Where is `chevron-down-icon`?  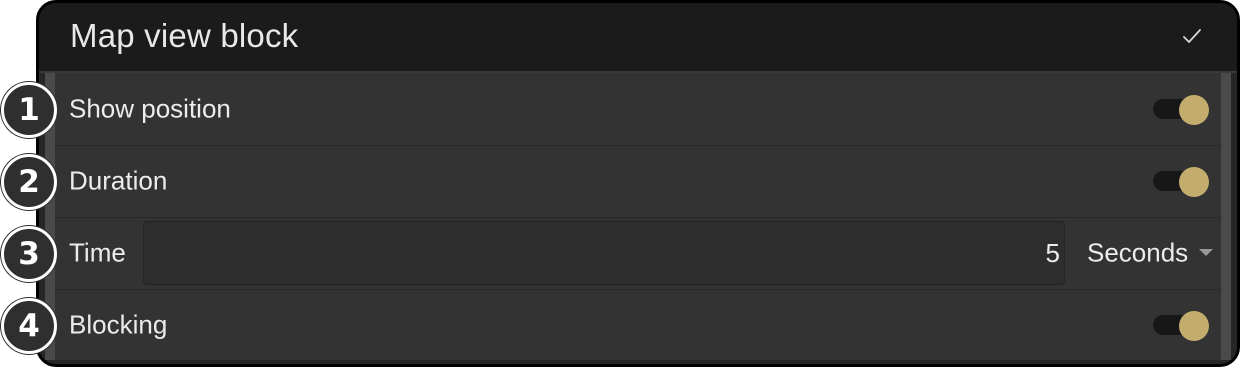
chevron-down-icon is located at coordinates (1206, 252).